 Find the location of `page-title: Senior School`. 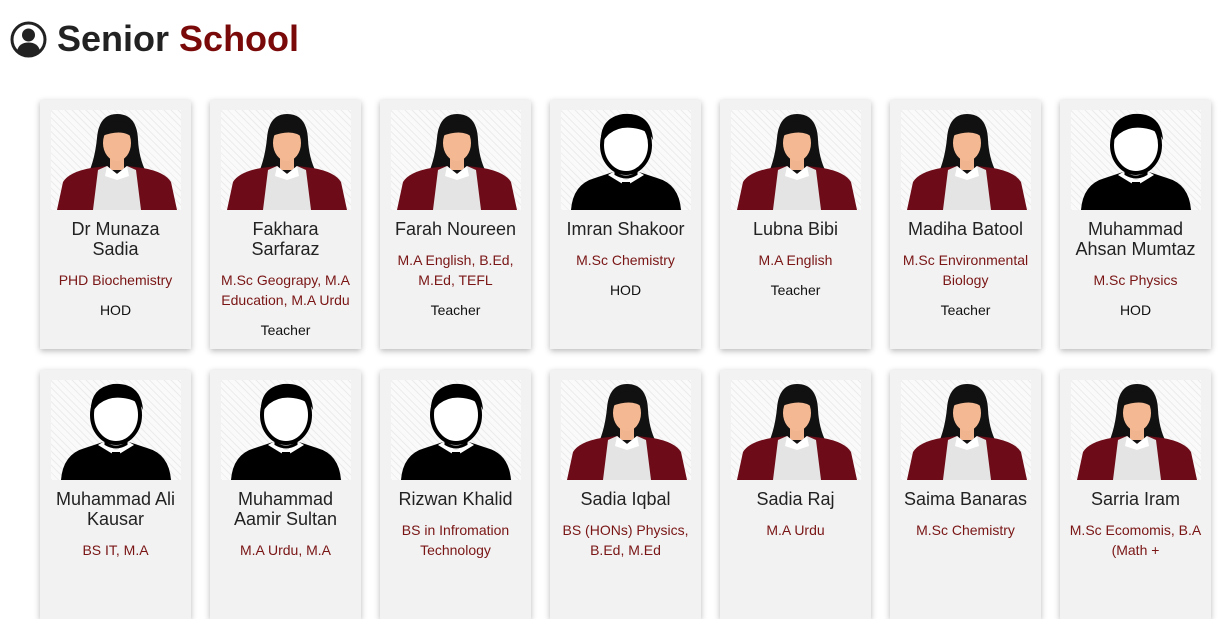

page-title: Senior School is located at coordinates (154, 39).